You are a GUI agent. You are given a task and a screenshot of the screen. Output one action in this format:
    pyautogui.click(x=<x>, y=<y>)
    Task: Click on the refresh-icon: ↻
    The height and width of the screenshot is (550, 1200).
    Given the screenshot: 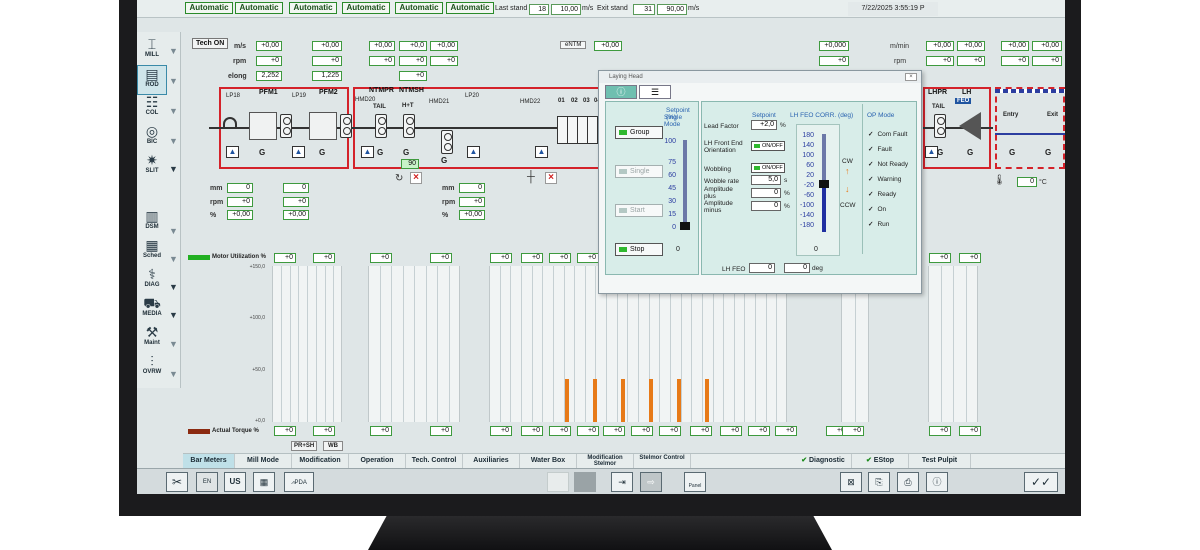 What is the action you would take?
    pyautogui.click(x=399, y=178)
    